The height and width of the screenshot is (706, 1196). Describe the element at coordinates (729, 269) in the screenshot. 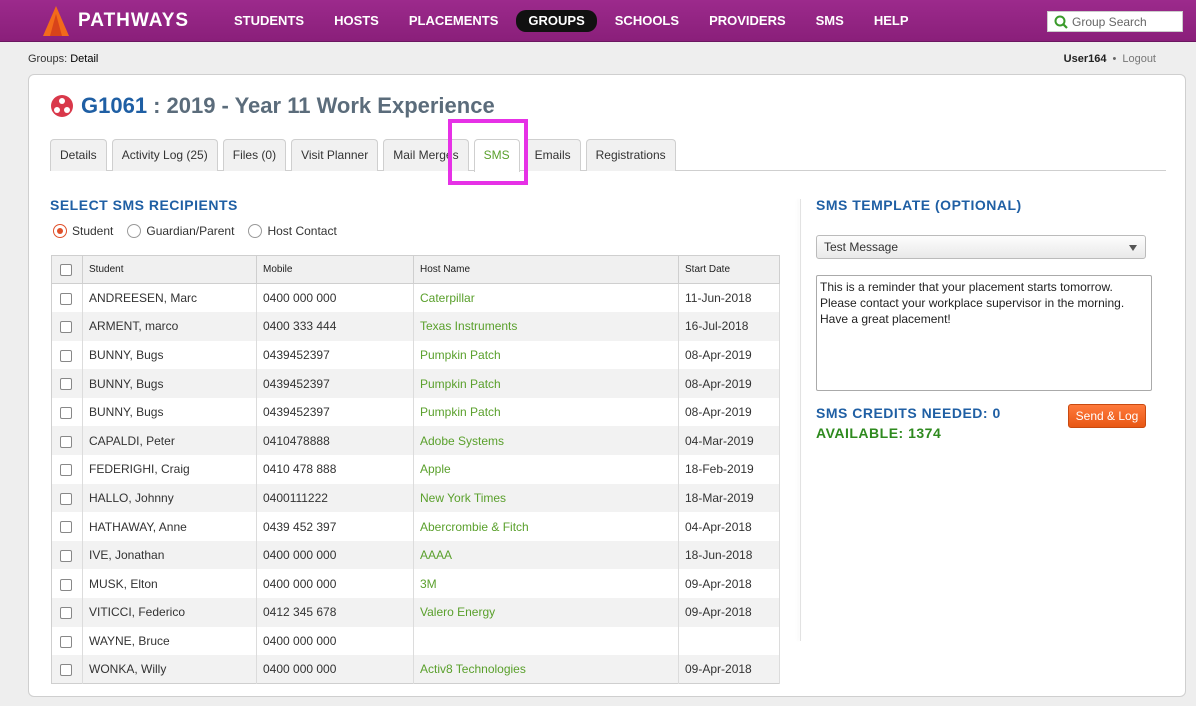

I see `col-start-date: Start Date` at that location.